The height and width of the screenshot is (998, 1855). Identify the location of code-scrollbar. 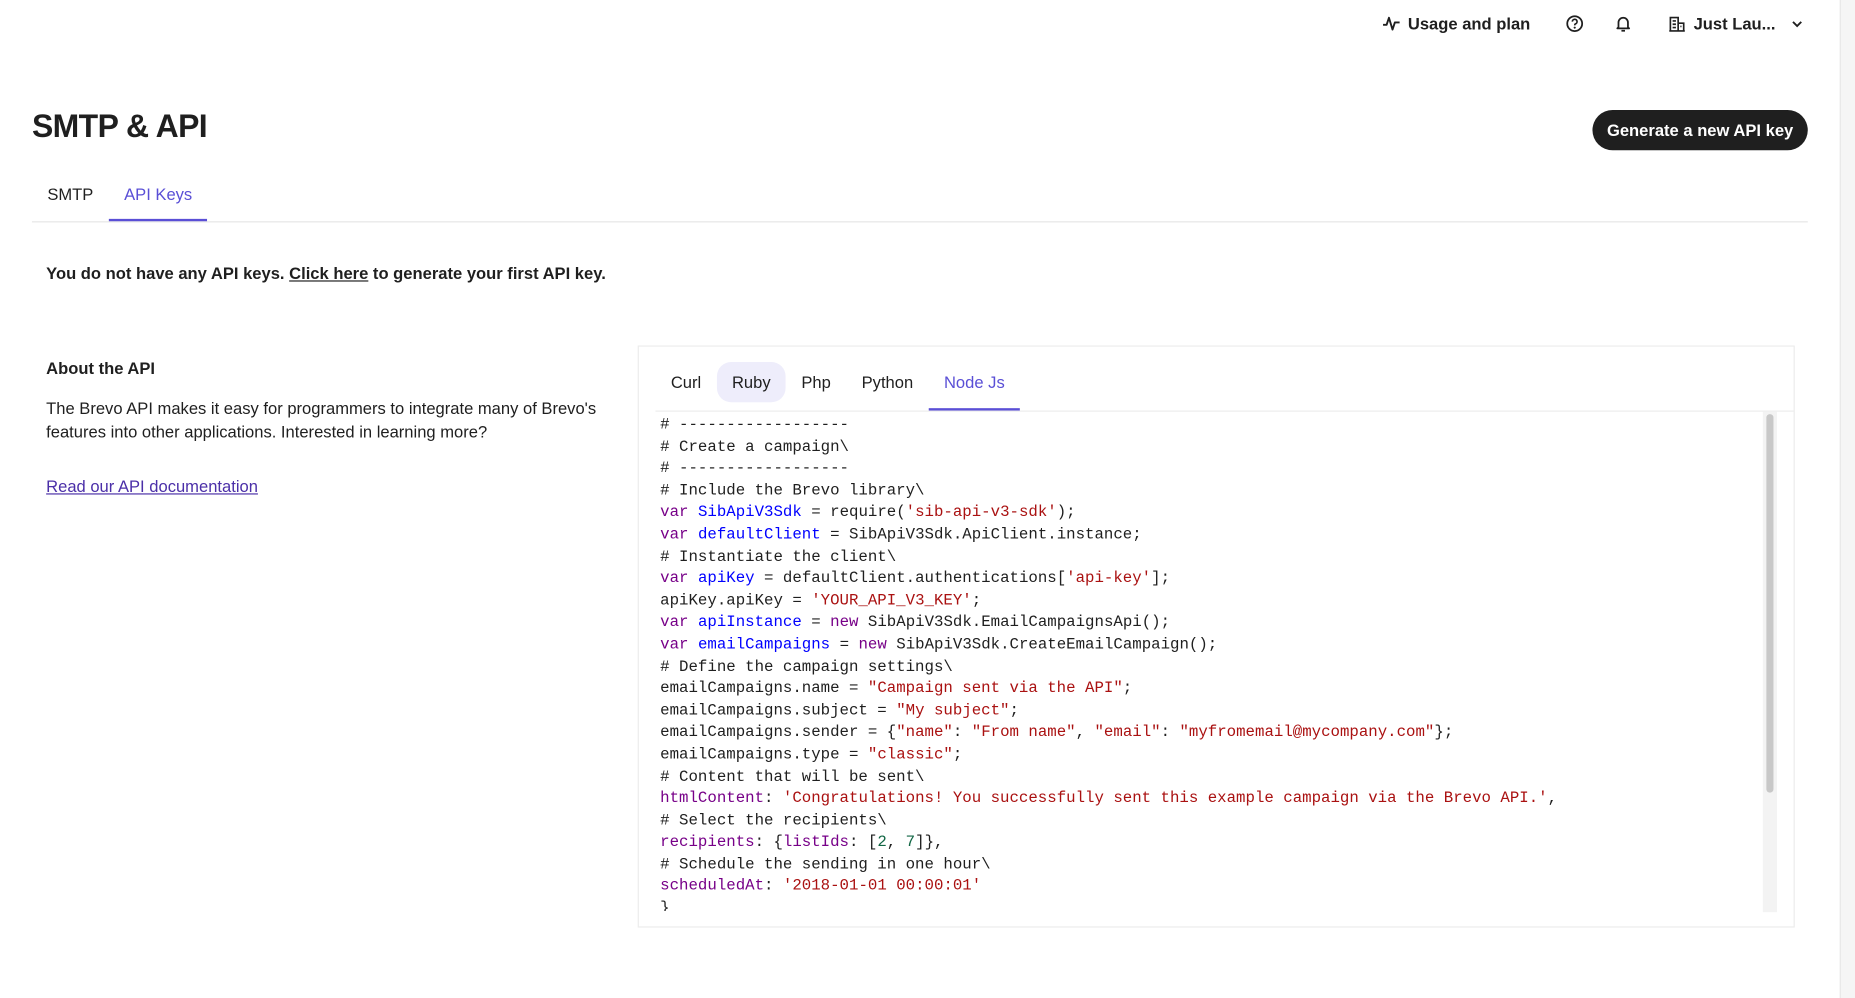
(1770, 662).